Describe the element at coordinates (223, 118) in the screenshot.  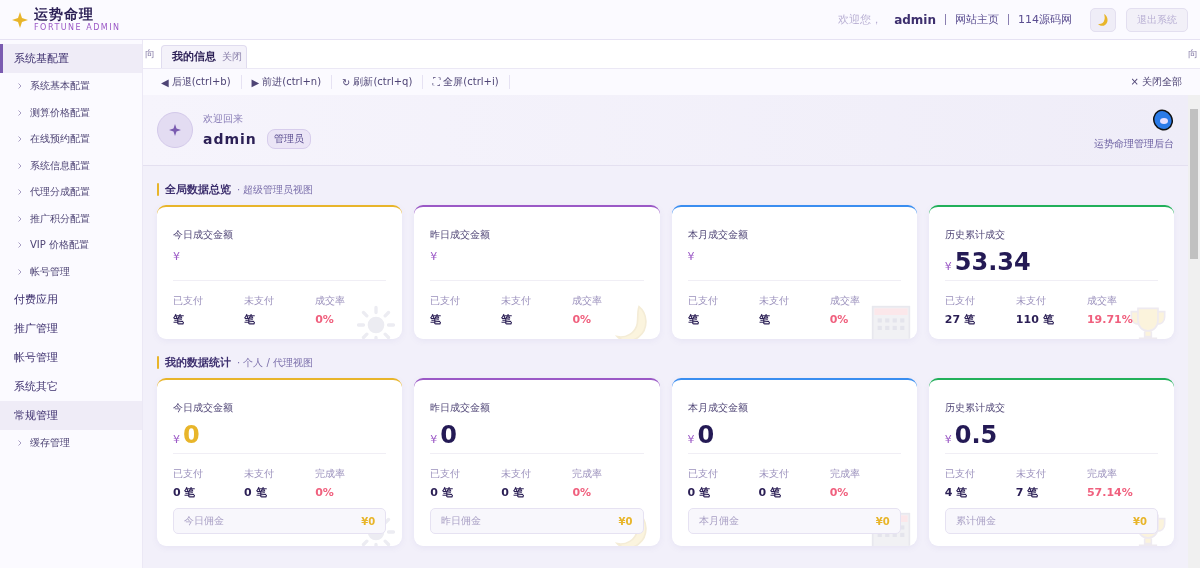
I see `welcome-text: 欢迎回来` at that location.